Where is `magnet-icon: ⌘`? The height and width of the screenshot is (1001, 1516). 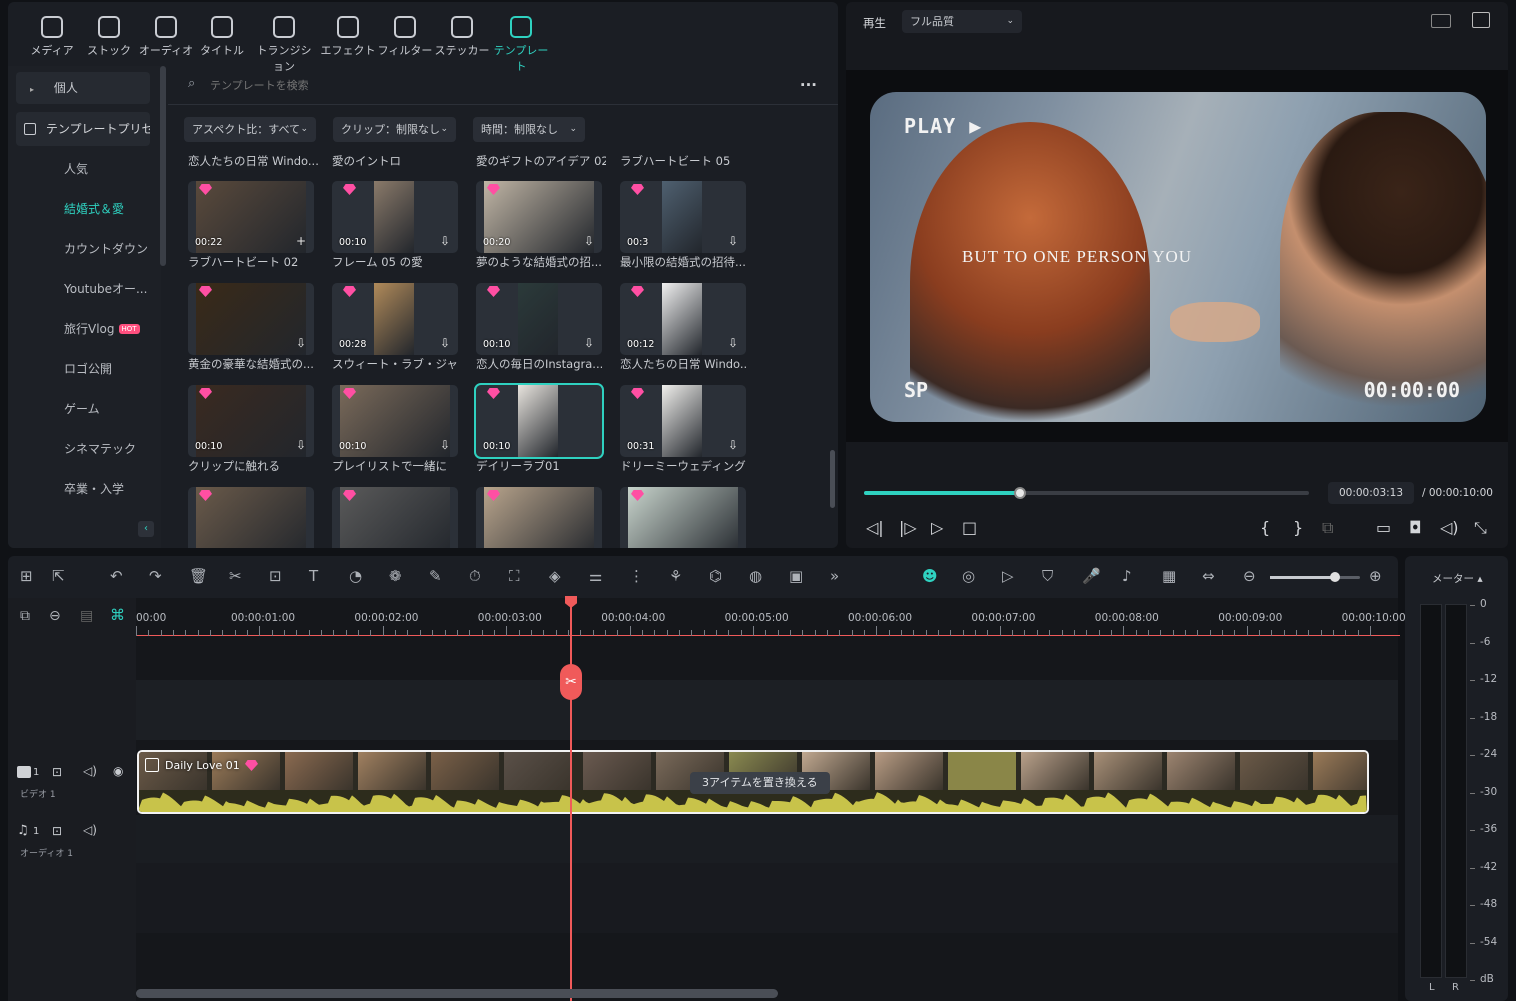
magnet-icon: ⌘ is located at coordinates (117, 615).